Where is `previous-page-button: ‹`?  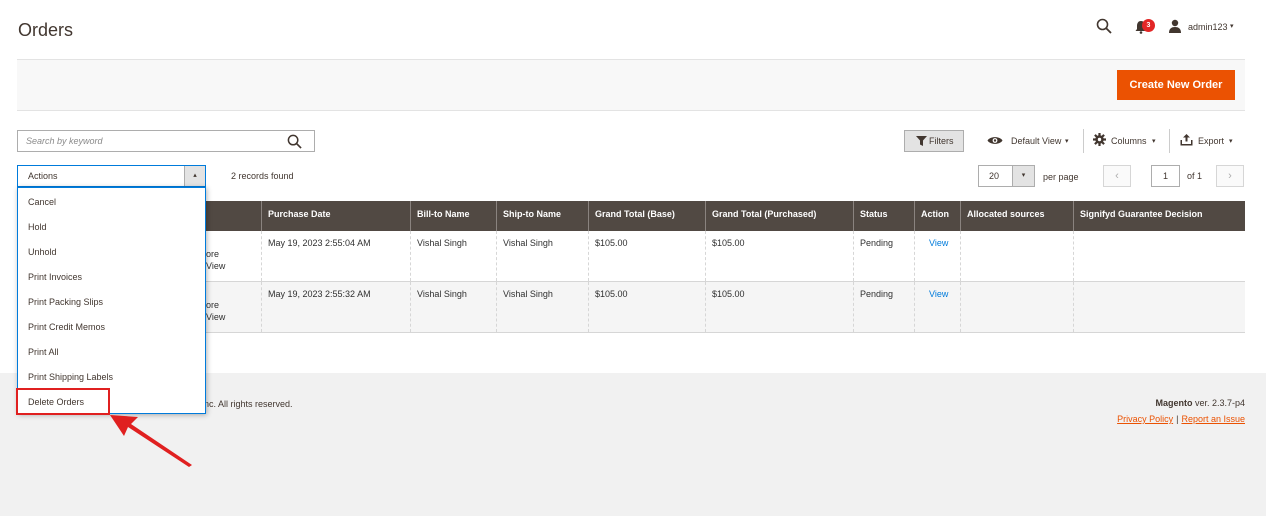
previous-page-button: ‹ is located at coordinates (1117, 176).